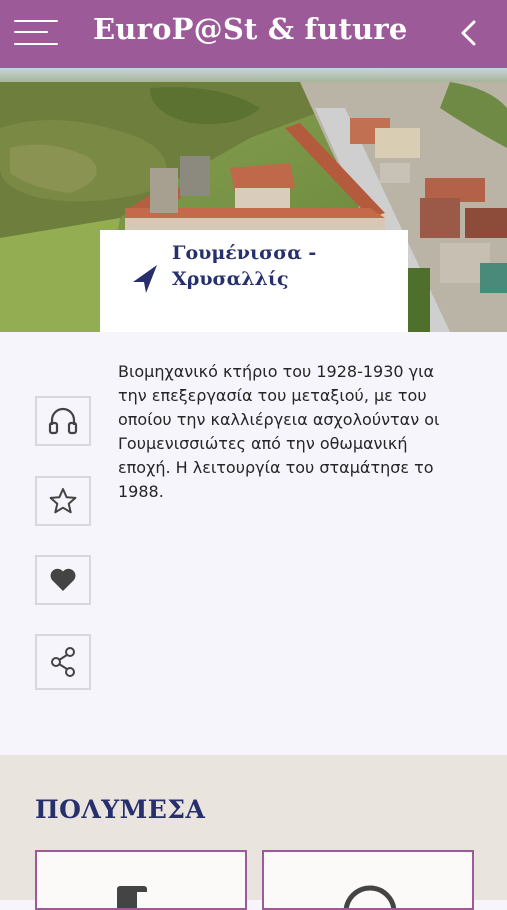 The width and height of the screenshot is (507, 910). I want to click on like-button, so click(63, 580).